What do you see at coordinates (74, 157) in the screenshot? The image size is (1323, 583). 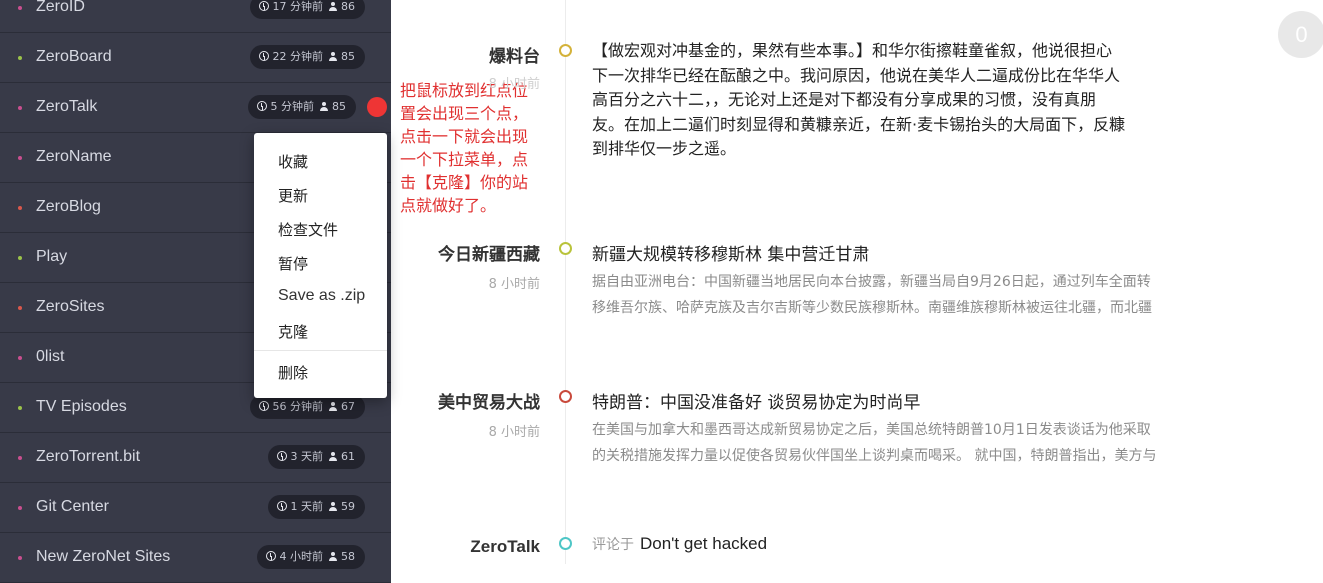 I see `site-name: ZeroName` at bounding box center [74, 157].